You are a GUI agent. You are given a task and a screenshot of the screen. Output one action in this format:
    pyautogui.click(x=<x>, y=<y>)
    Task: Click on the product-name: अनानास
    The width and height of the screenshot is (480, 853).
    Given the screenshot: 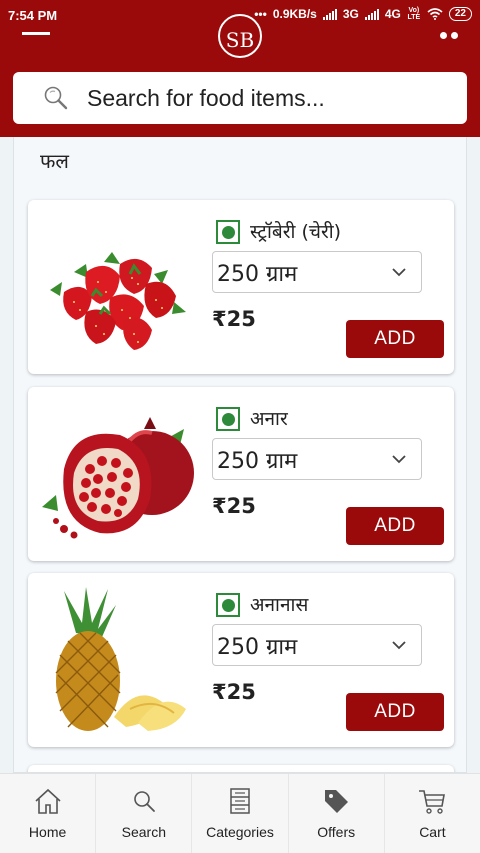 What is the action you would take?
    pyautogui.click(x=279, y=605)
    